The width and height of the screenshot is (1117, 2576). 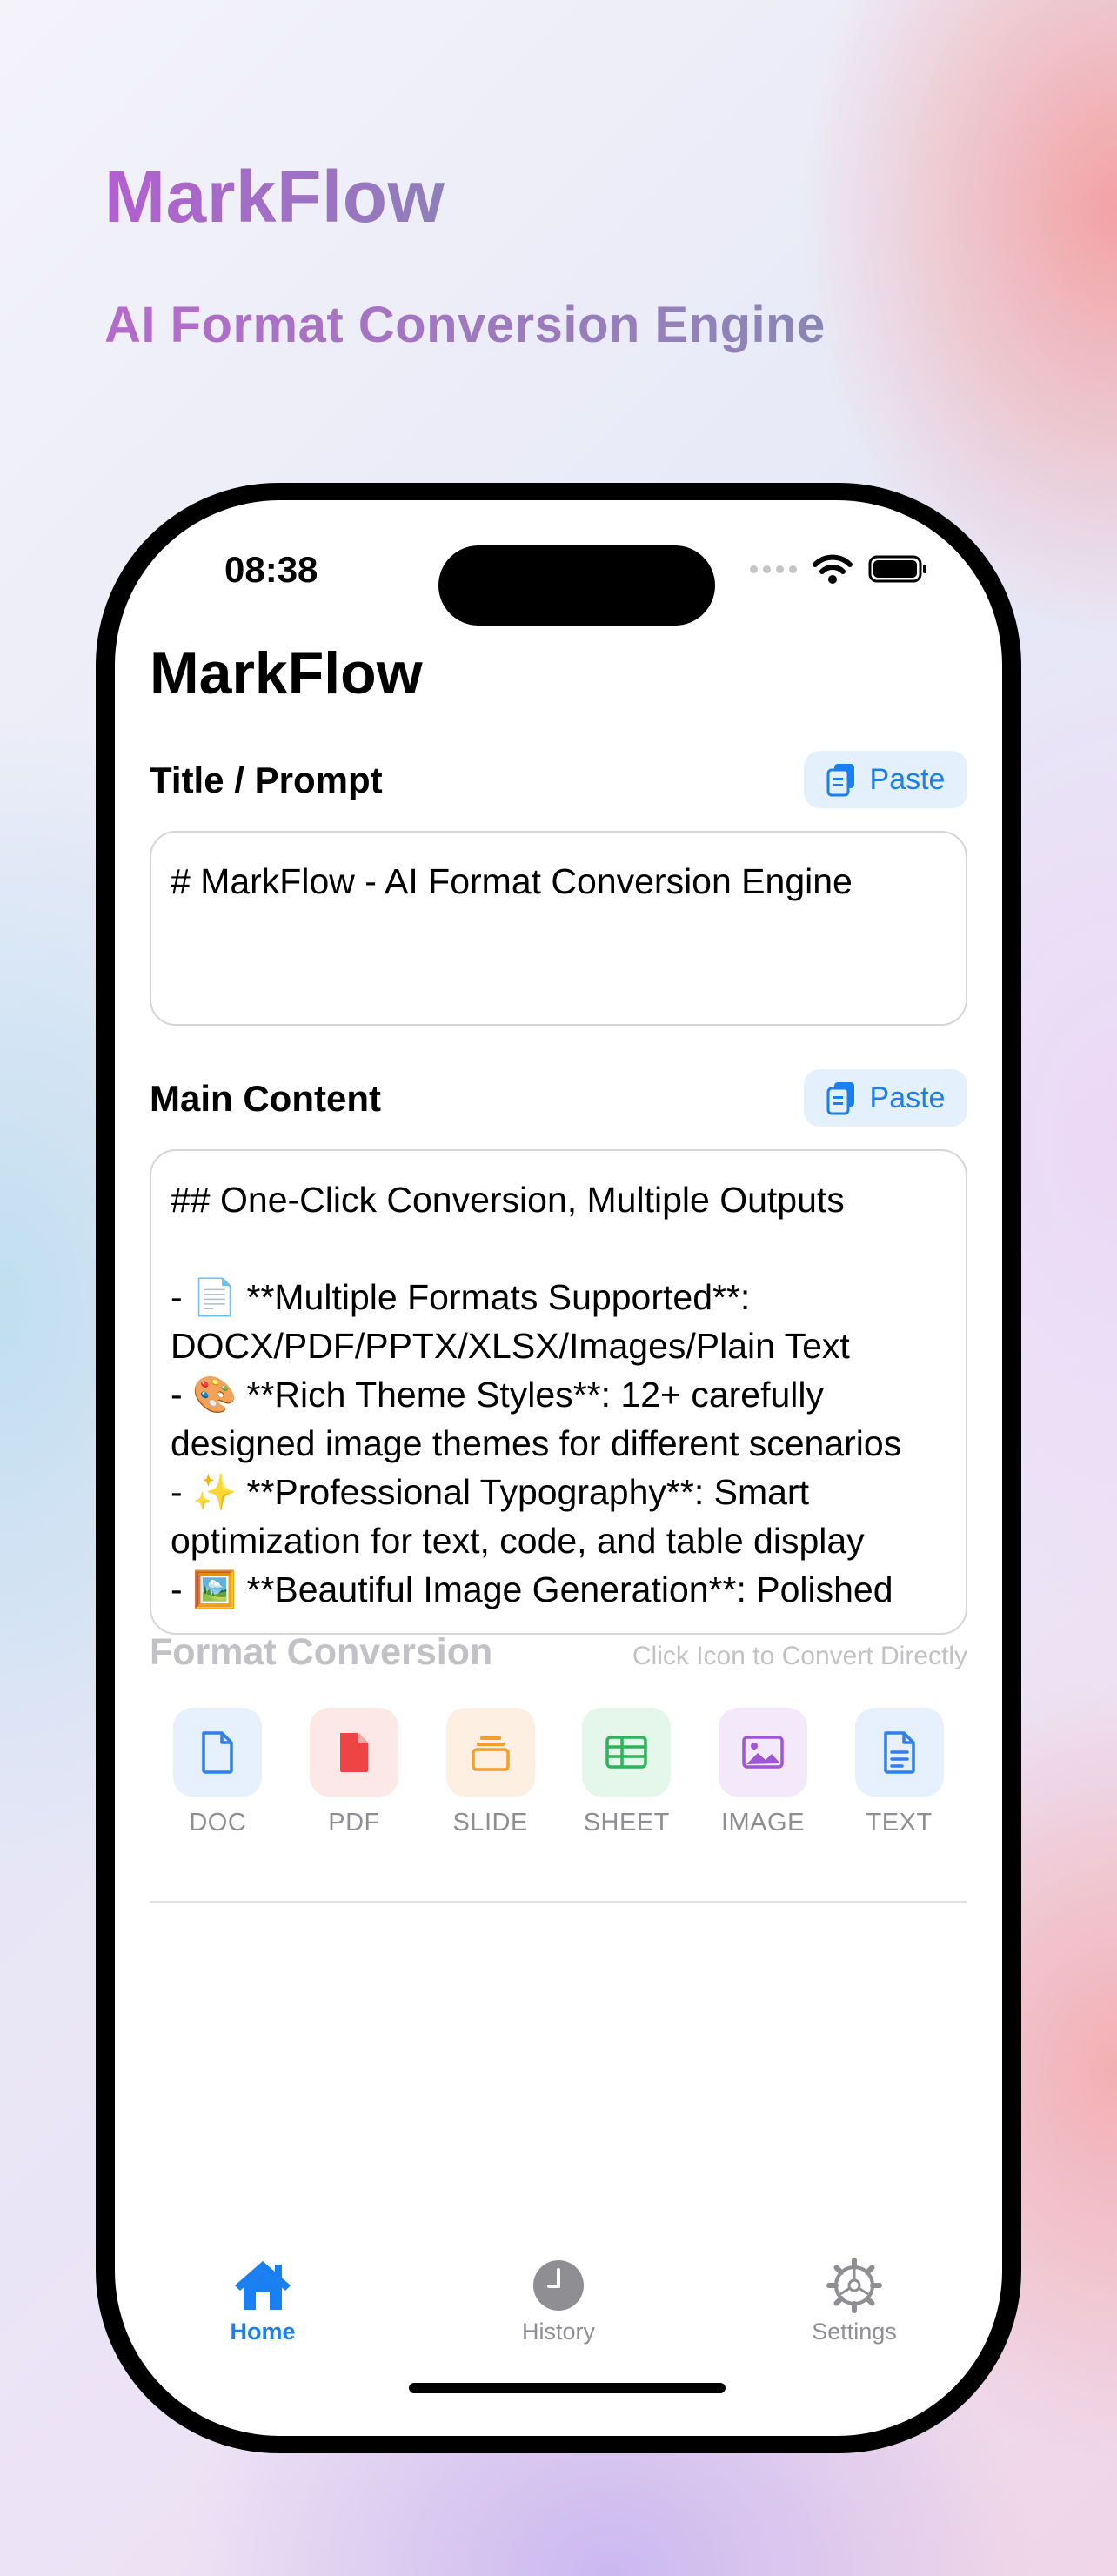 I want to click on cellular-signal-icon, so click(x=773, y=569).